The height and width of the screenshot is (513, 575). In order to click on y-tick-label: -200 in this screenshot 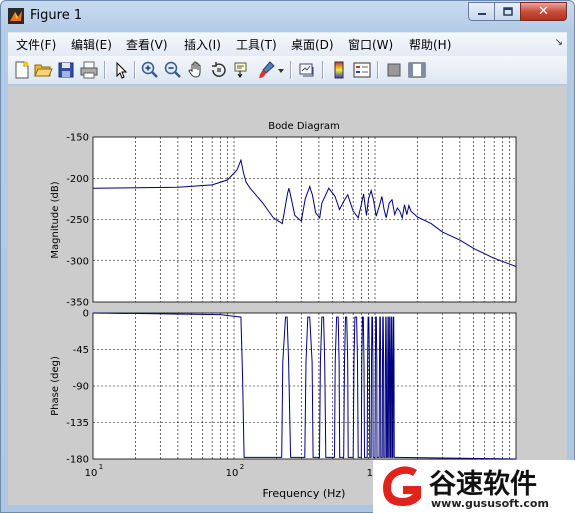, I will do `click(77, 179)`.